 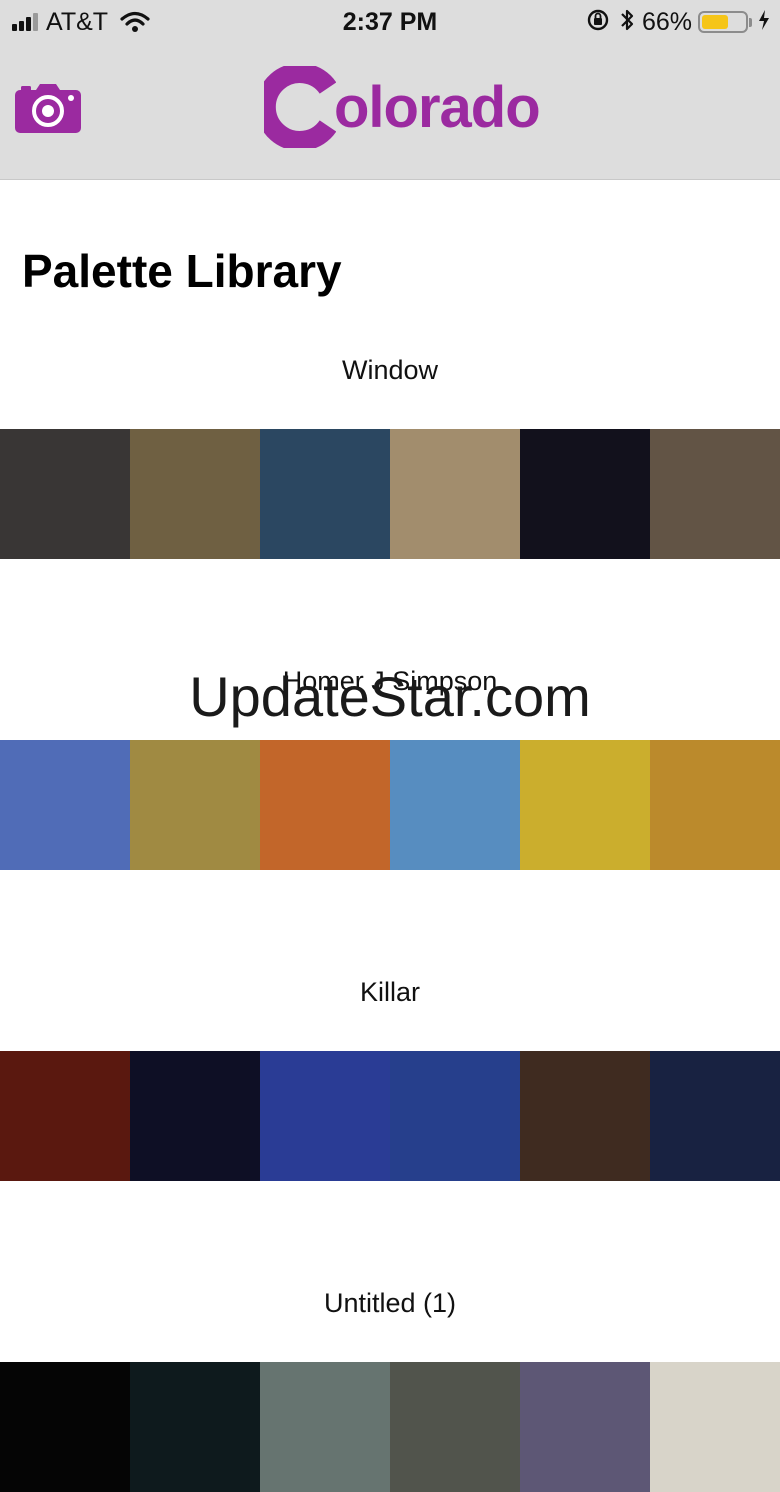 I want to click on palette-name: Killar, so click(x=390, y=992).